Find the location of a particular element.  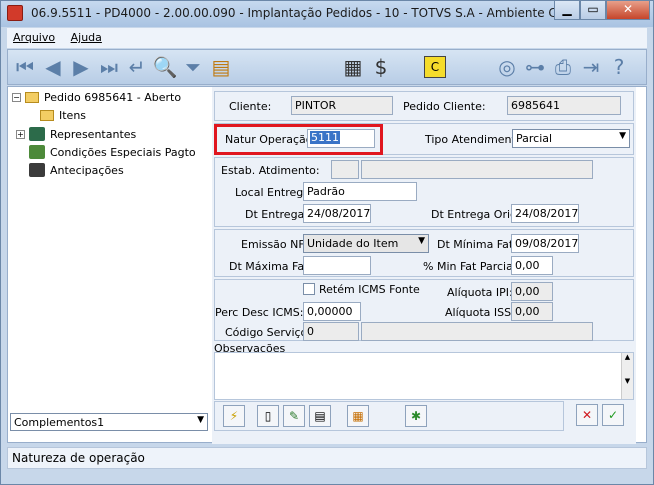

ipi-rate-label: Alíquota IPI: is located at coordinates (480, 292).